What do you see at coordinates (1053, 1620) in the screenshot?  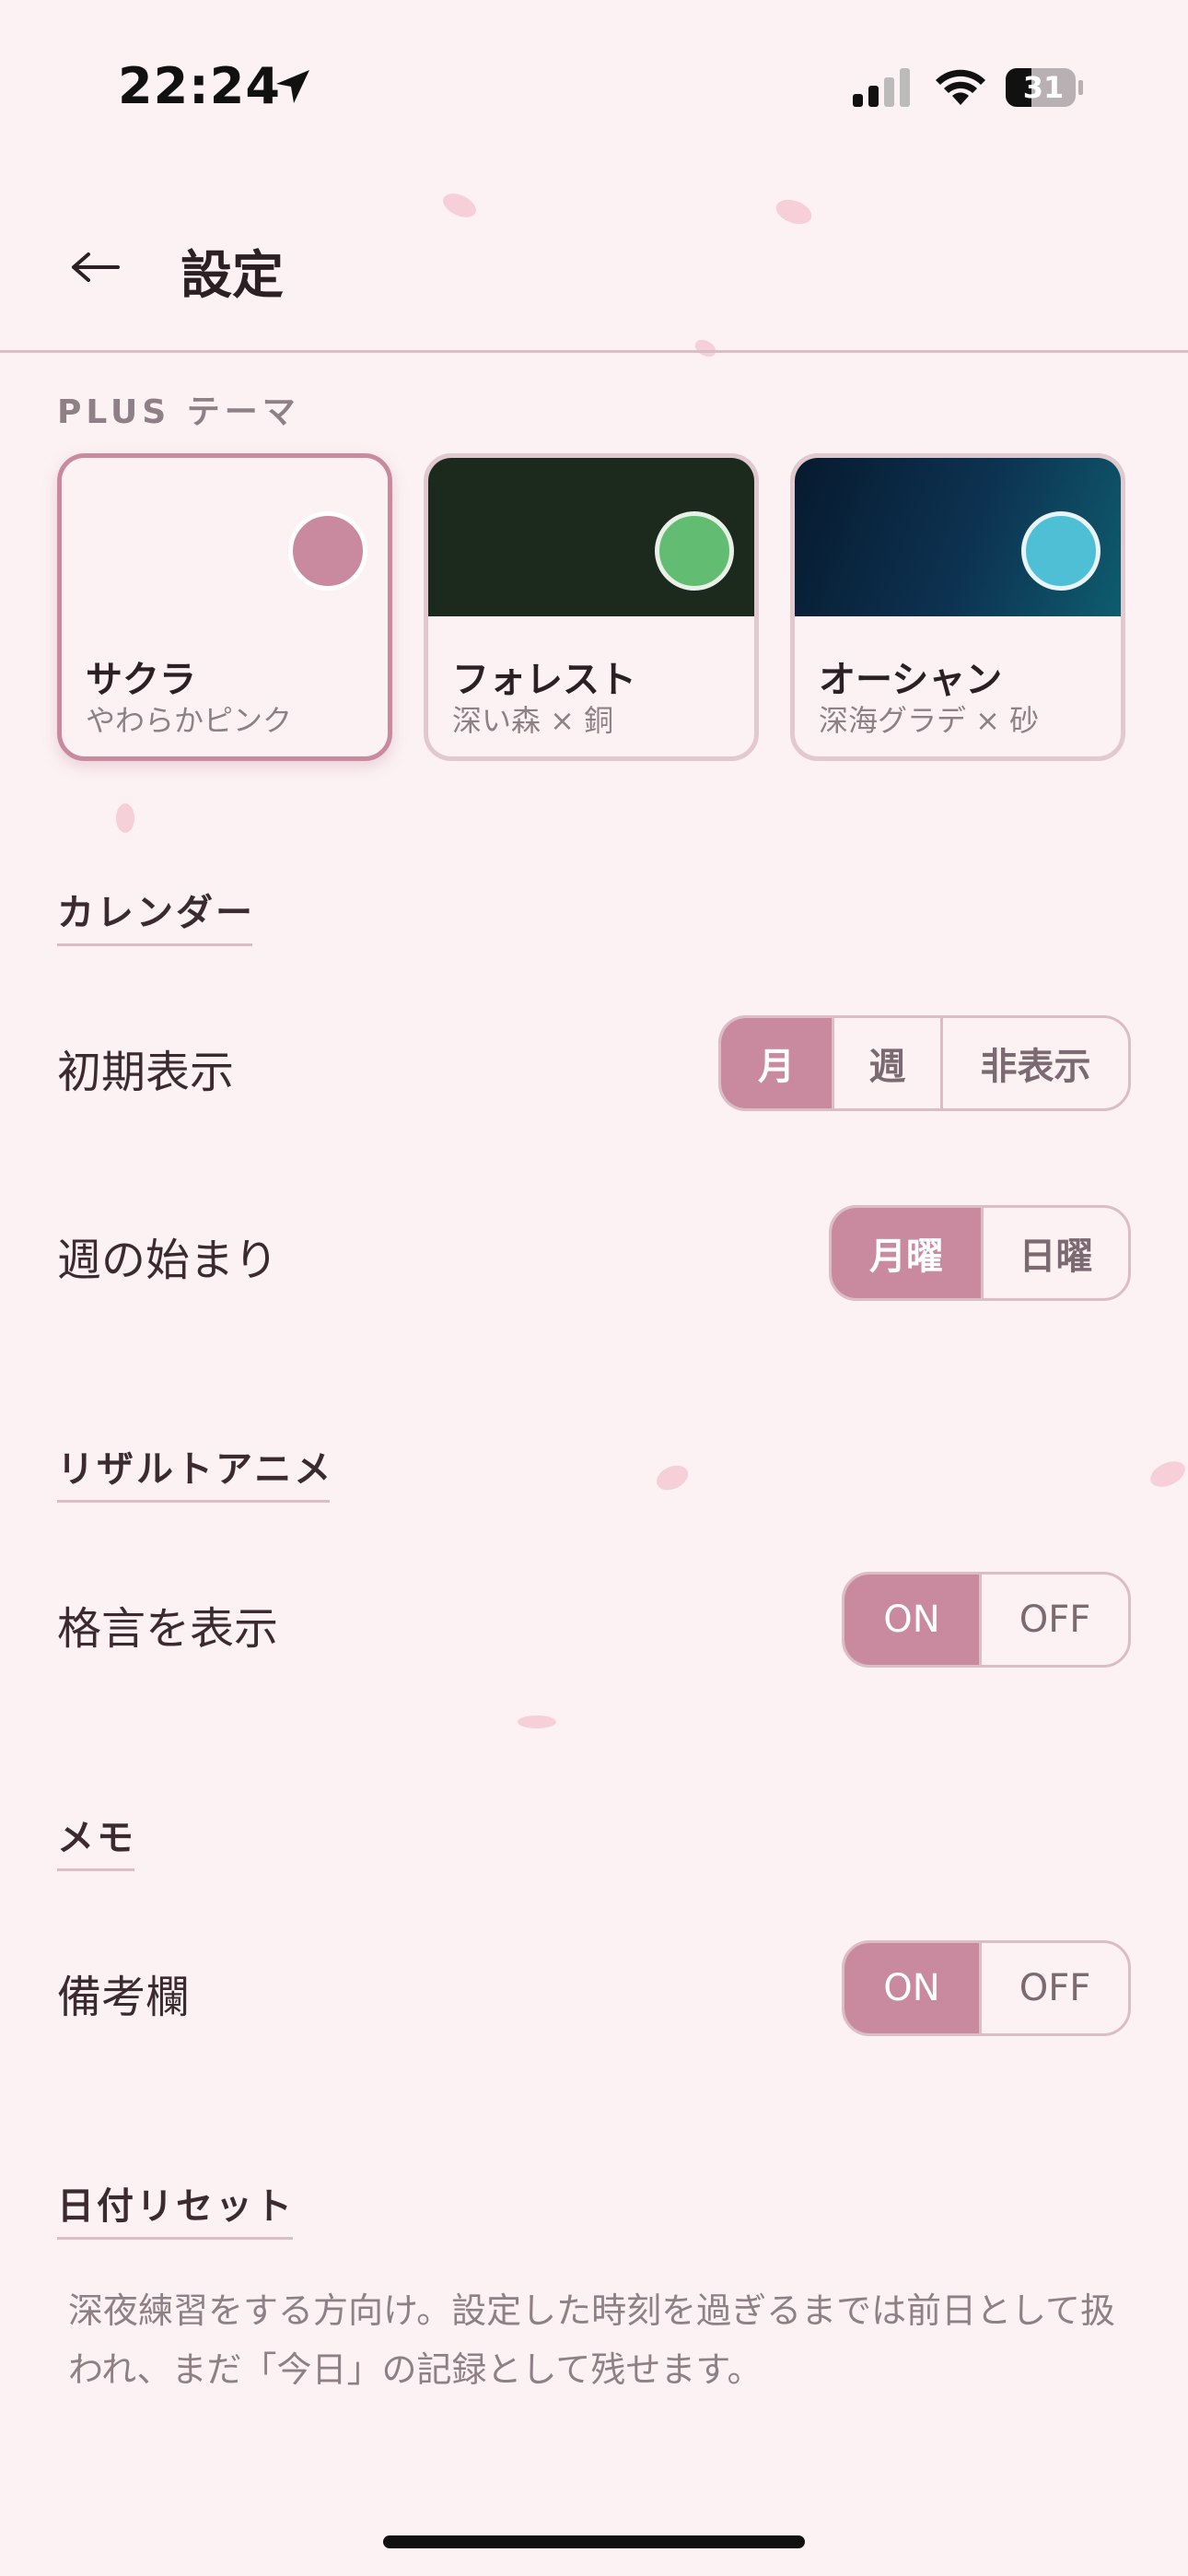 I see `show-quote-off-option: OFF` at bounding box center [1053, 1620].